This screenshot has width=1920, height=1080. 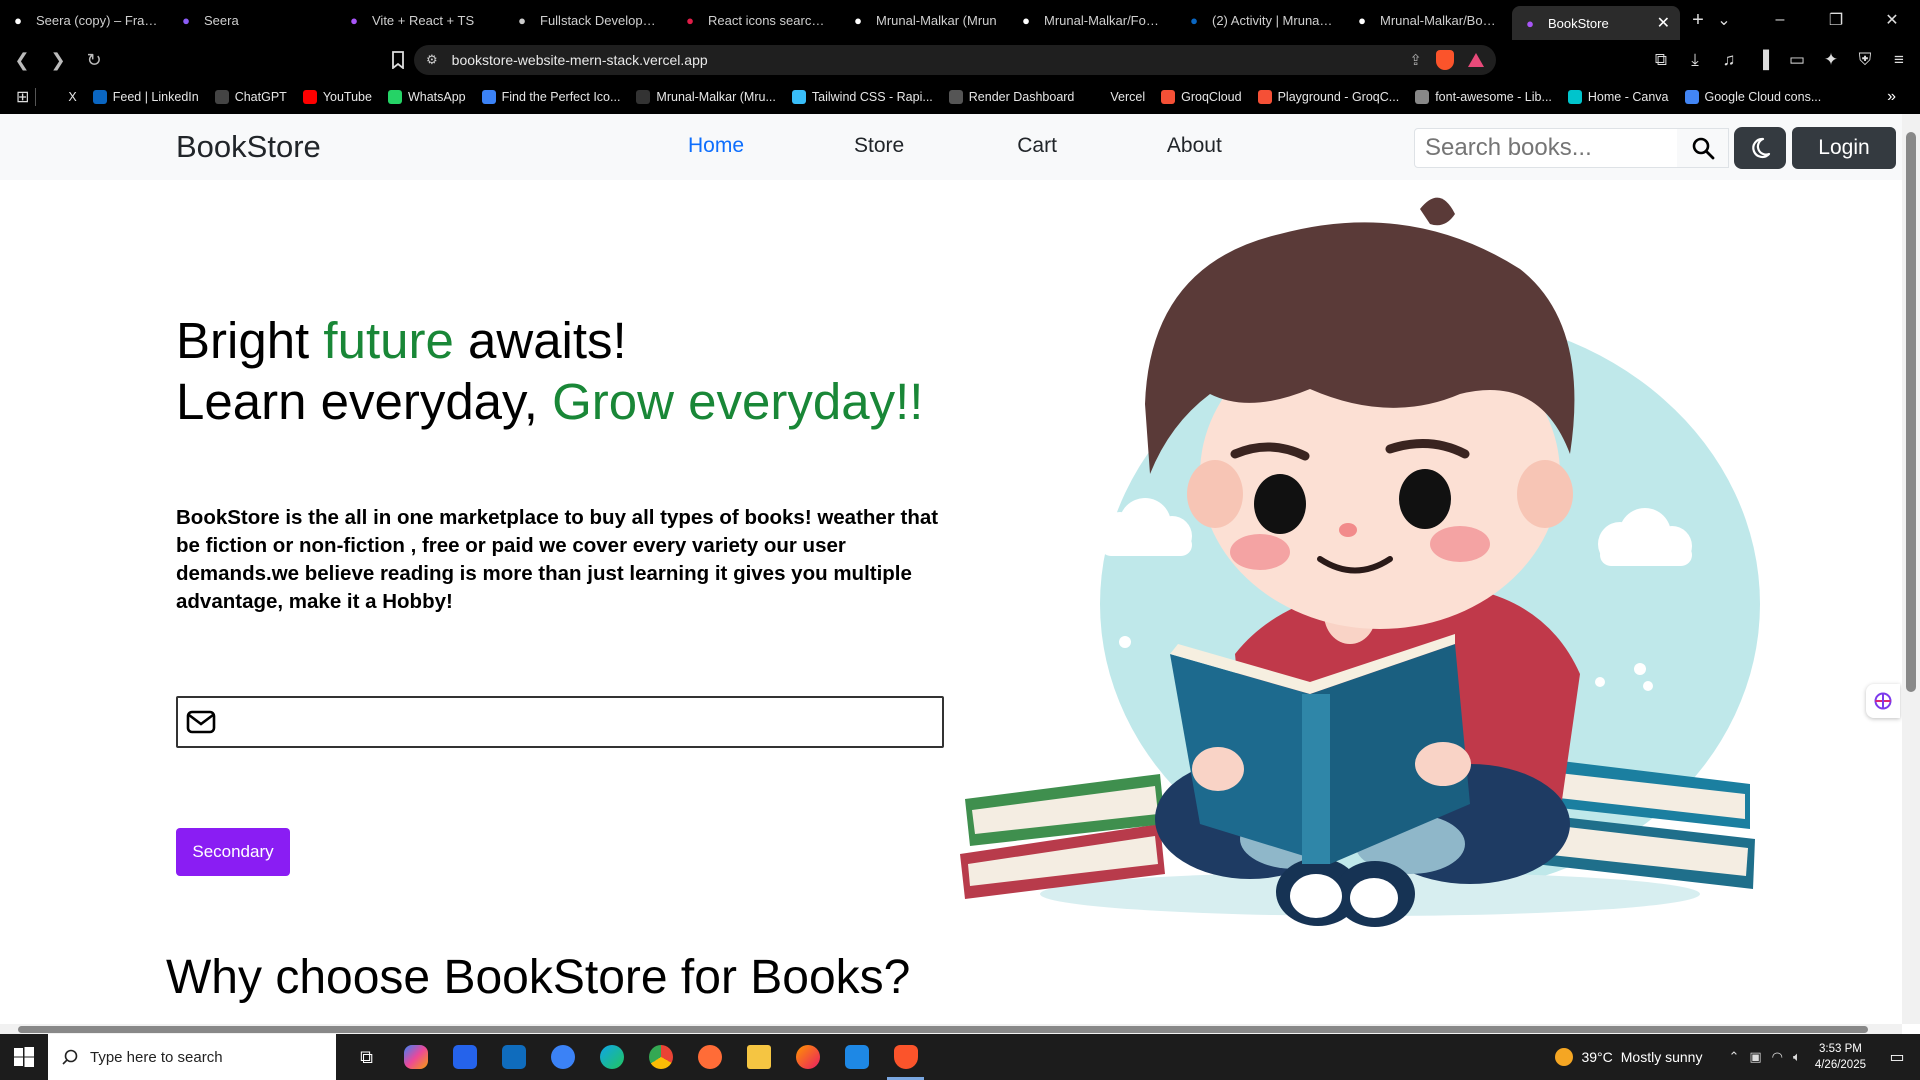 What do you see at coordinates (931, 60) in the screenshot?
I see `url-text: bookstore-website-mern-stack.vercel.app` at bounding box center [931, 60].